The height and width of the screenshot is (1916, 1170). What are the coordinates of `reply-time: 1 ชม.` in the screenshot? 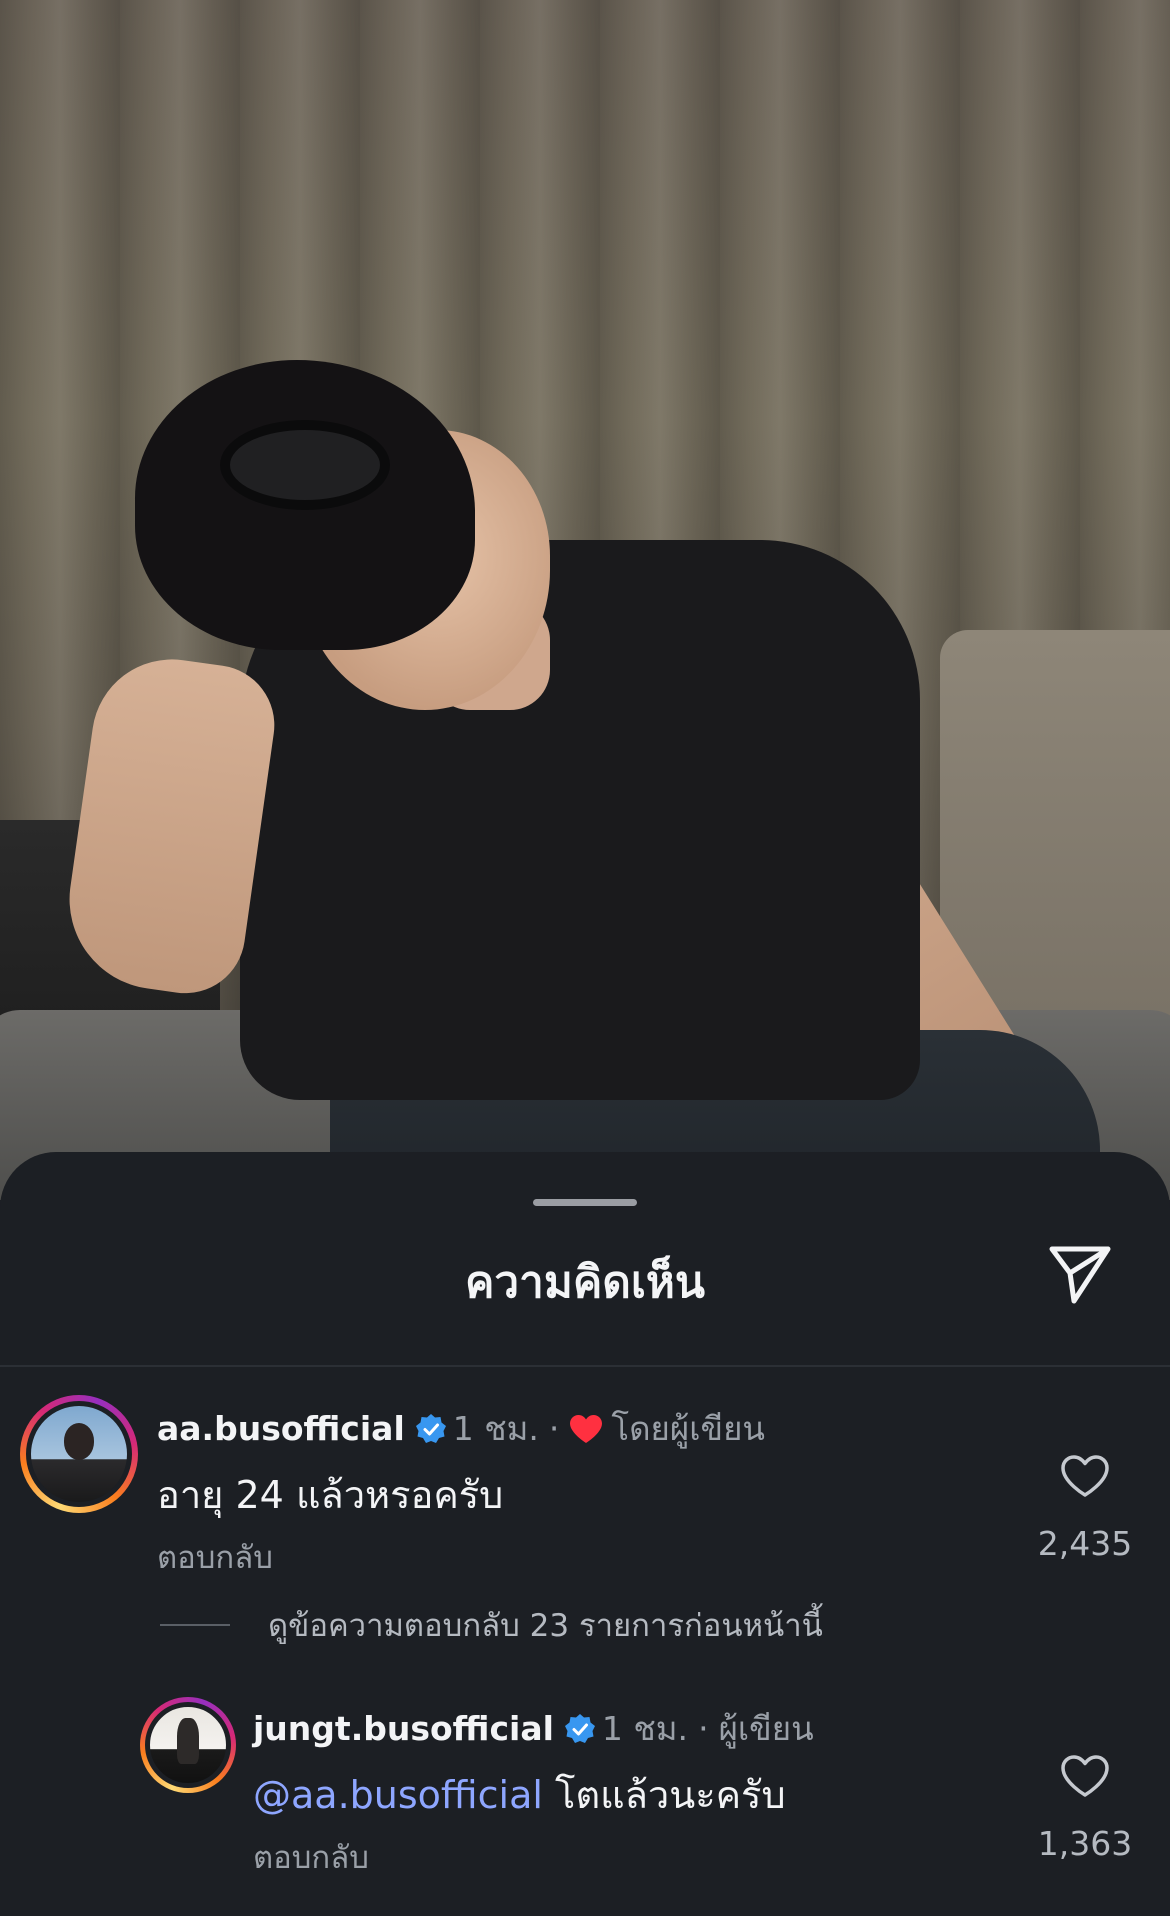 It's located at (645, 1728).